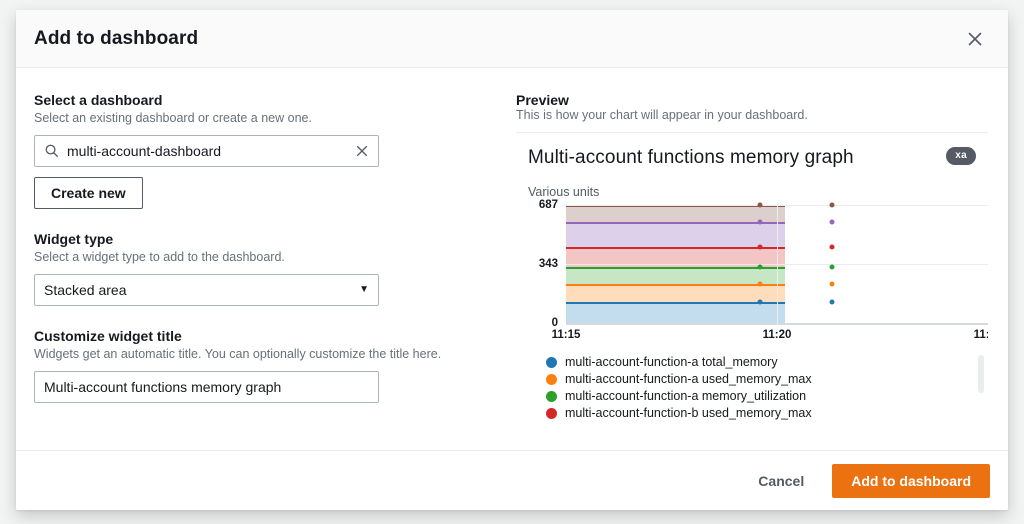  What do you see at coordinates (88, 192) in the screenshot?
I see `create-new-button: Create new` at bounding box center [88, 192].